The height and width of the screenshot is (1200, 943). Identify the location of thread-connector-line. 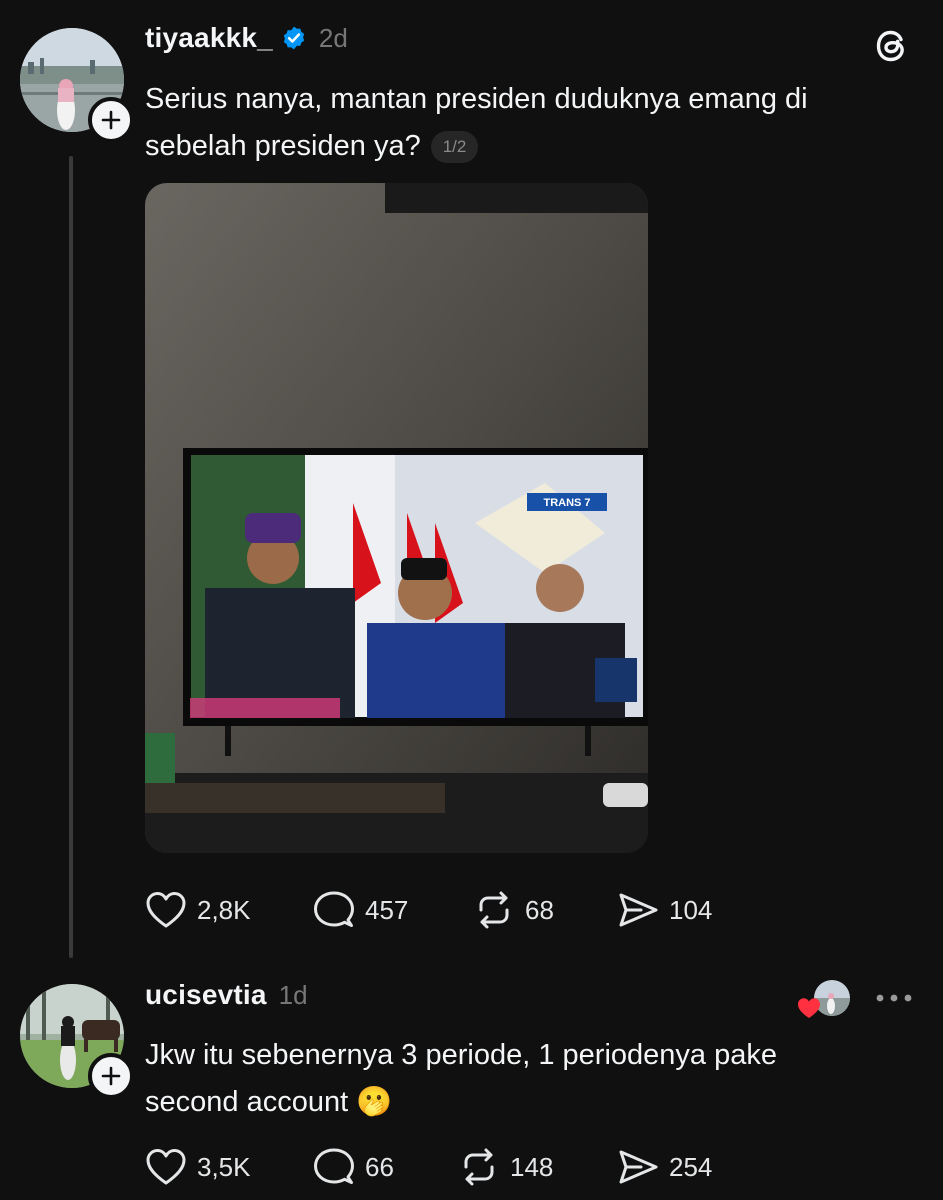
(71, 557).